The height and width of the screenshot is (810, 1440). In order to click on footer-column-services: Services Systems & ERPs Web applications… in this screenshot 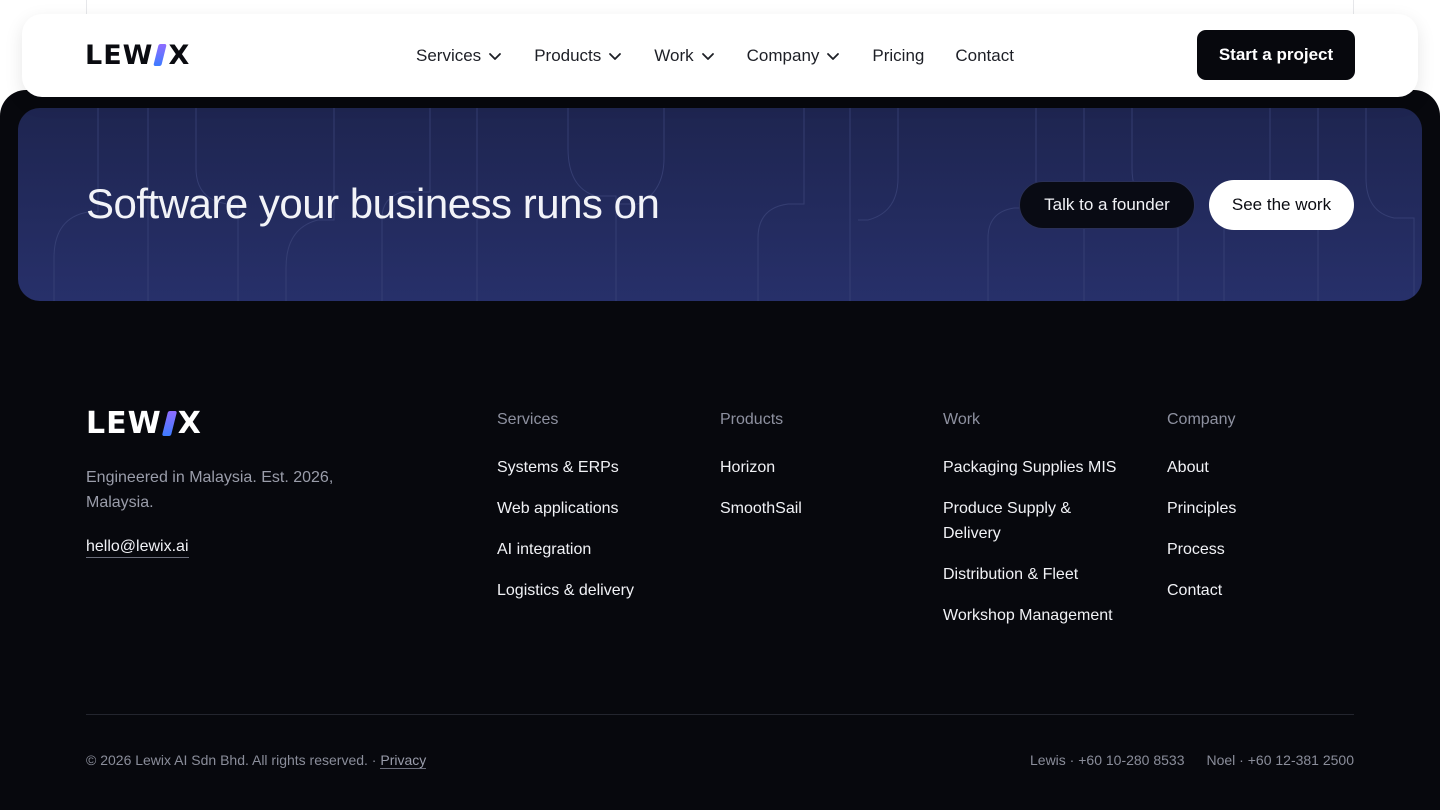, I will do `click(597, 515)`.